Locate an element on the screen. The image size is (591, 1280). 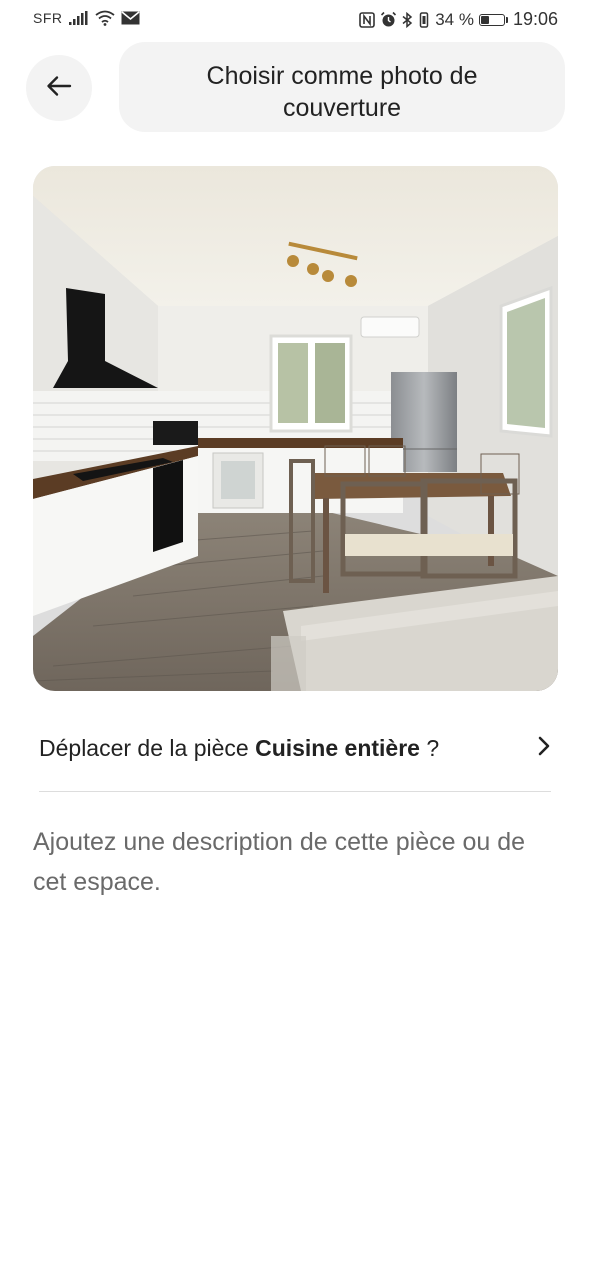
move-room-row: Déplacer de la pièce Cuisine entière ? is located at coordinates (295, 748).